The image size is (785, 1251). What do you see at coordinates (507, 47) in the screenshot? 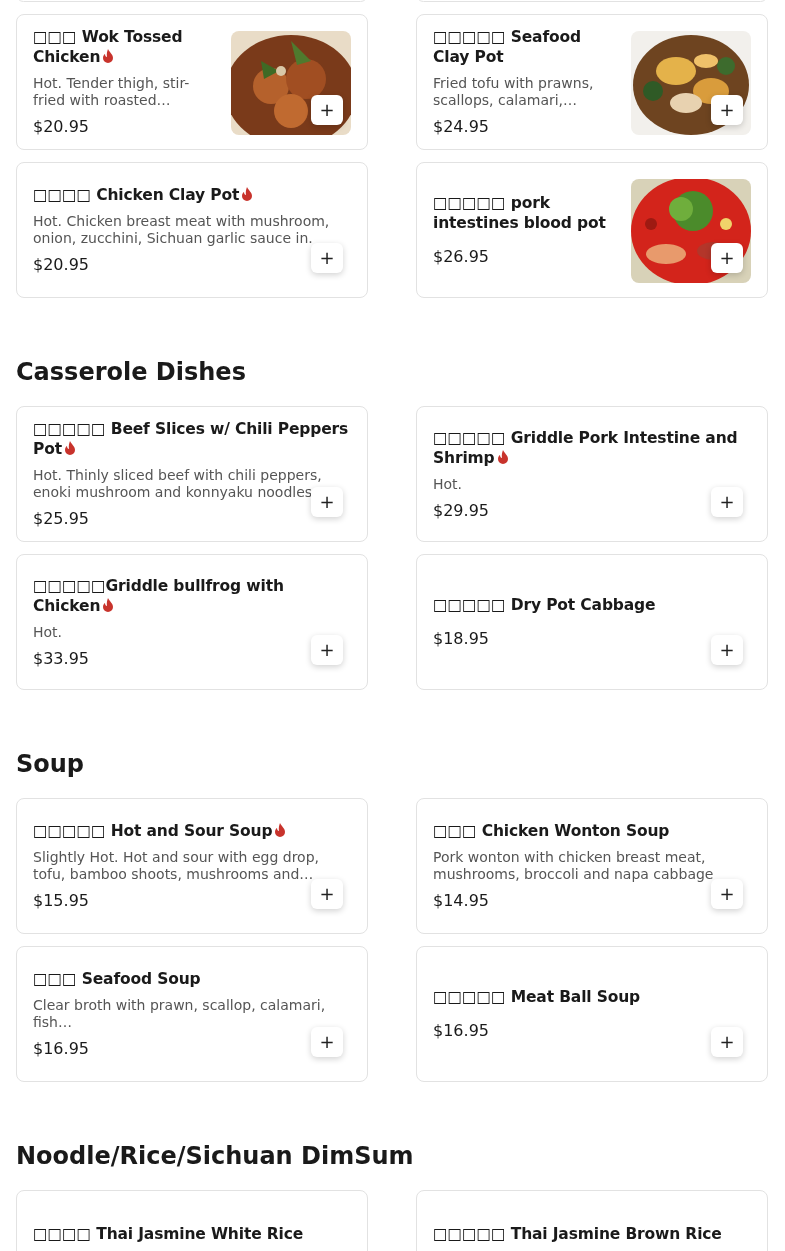
I see `dish-title: □□□□□ Seafood Clay Pot` at bounding box center [507, 47].